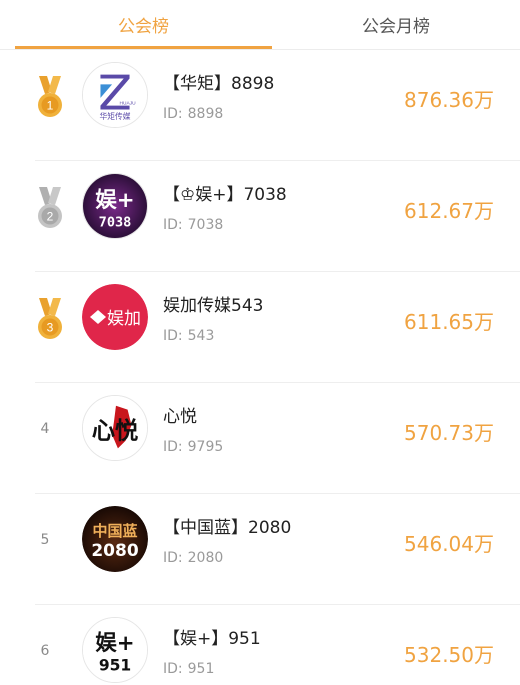 The width and height of the screenshot is (520, 685). Describe the element at coordinates (219, 84) in the screenshot. I see `guild-name: 【华矩】8898` at that location.